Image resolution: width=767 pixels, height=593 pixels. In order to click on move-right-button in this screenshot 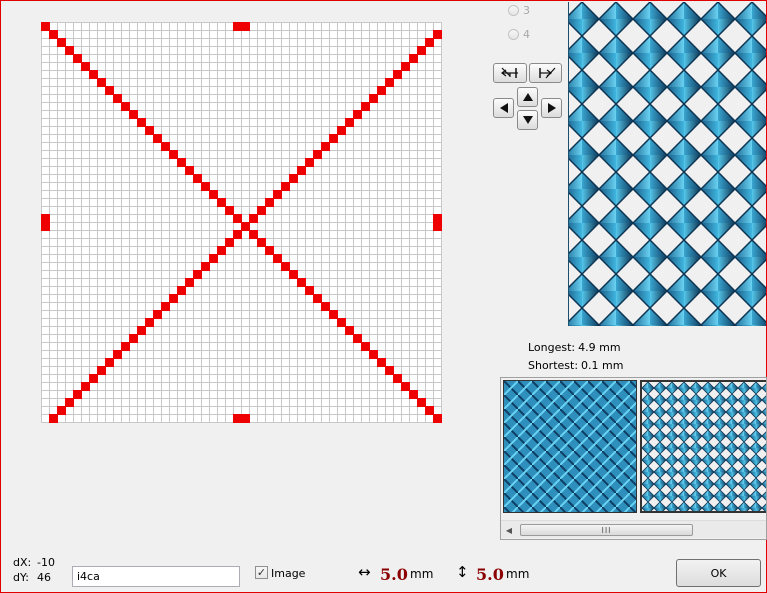, I will do `click(551, 108)`.